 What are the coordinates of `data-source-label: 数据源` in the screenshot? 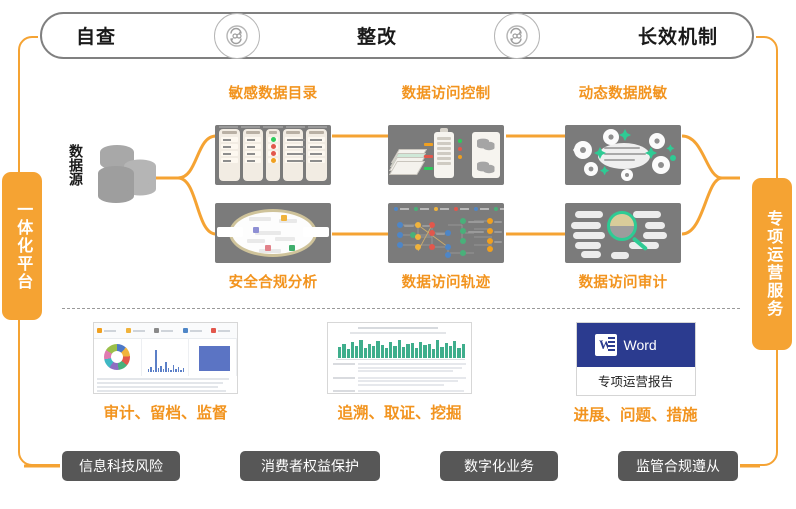 It's located at (76, 165).